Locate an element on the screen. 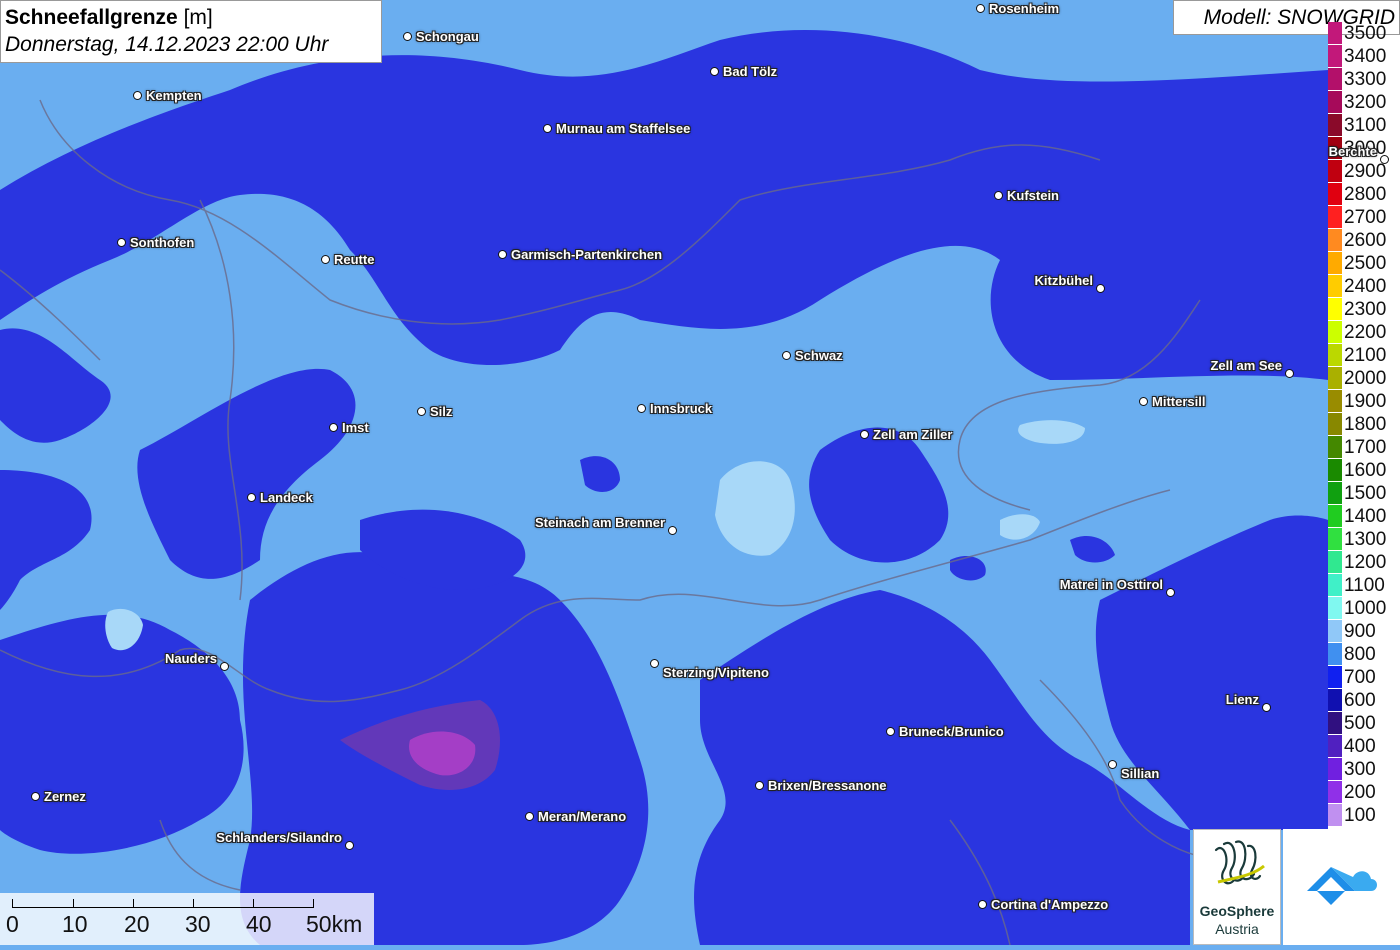 Image resolution: width=1400 pixels, height=950 pixels. legend-row: 300 is located at coordinates (1364, 769).